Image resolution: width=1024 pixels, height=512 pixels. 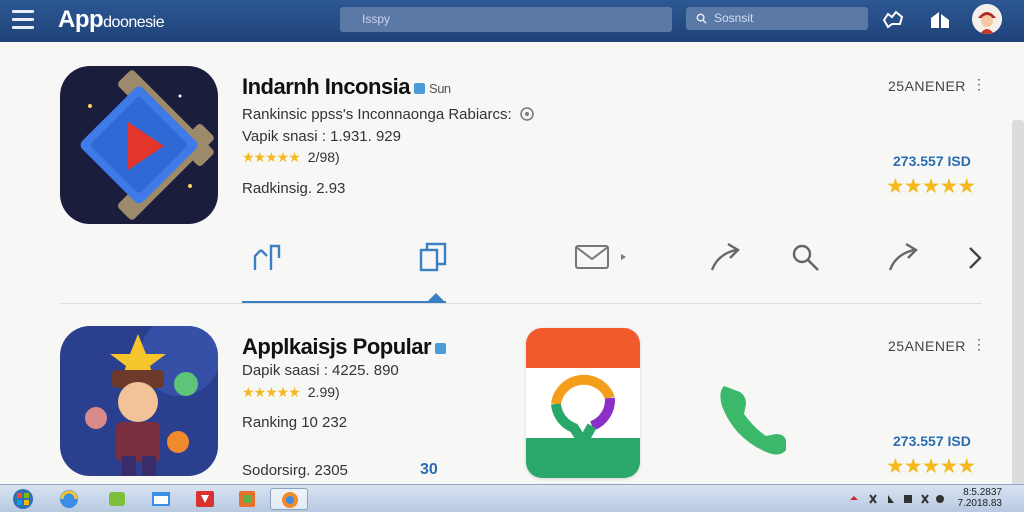 I want to click on taskbar-firefox, so click(x=289, y=499).